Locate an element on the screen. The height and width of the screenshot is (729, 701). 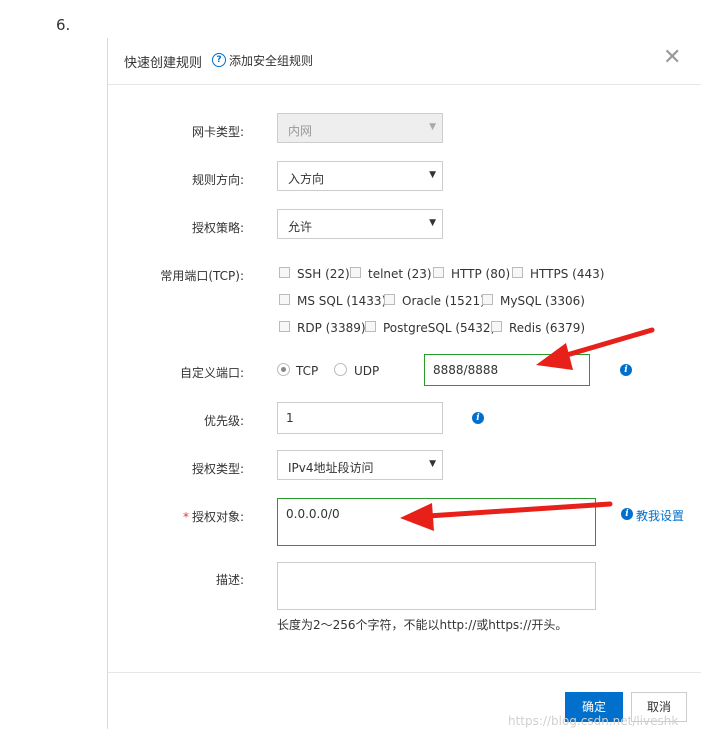
annotation-arrow-port is located at coordinates (595, 348).